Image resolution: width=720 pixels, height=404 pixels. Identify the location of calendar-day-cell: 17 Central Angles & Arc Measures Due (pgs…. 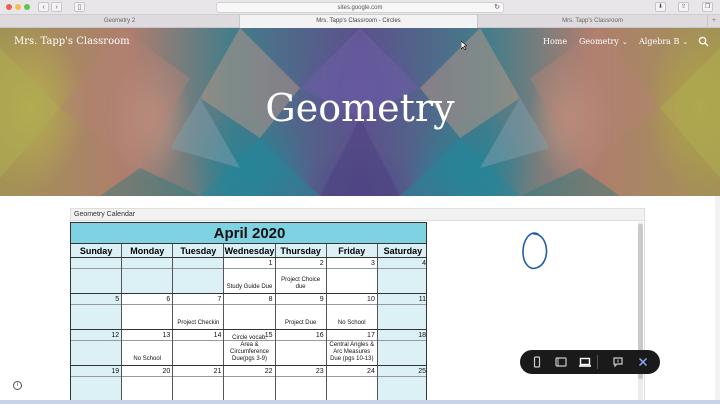
(352, 347).